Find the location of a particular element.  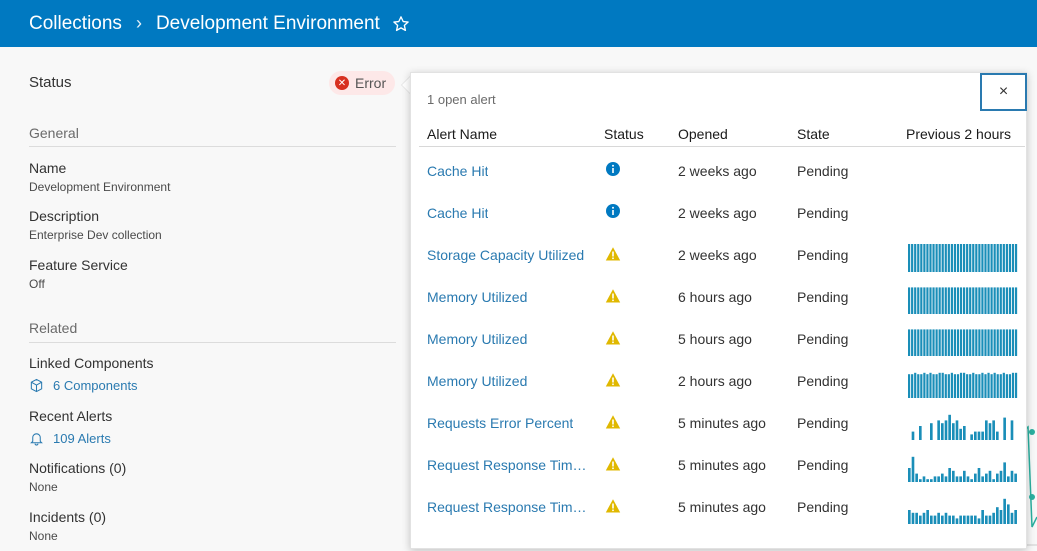

info-icon is located at coordinates (613, 211).